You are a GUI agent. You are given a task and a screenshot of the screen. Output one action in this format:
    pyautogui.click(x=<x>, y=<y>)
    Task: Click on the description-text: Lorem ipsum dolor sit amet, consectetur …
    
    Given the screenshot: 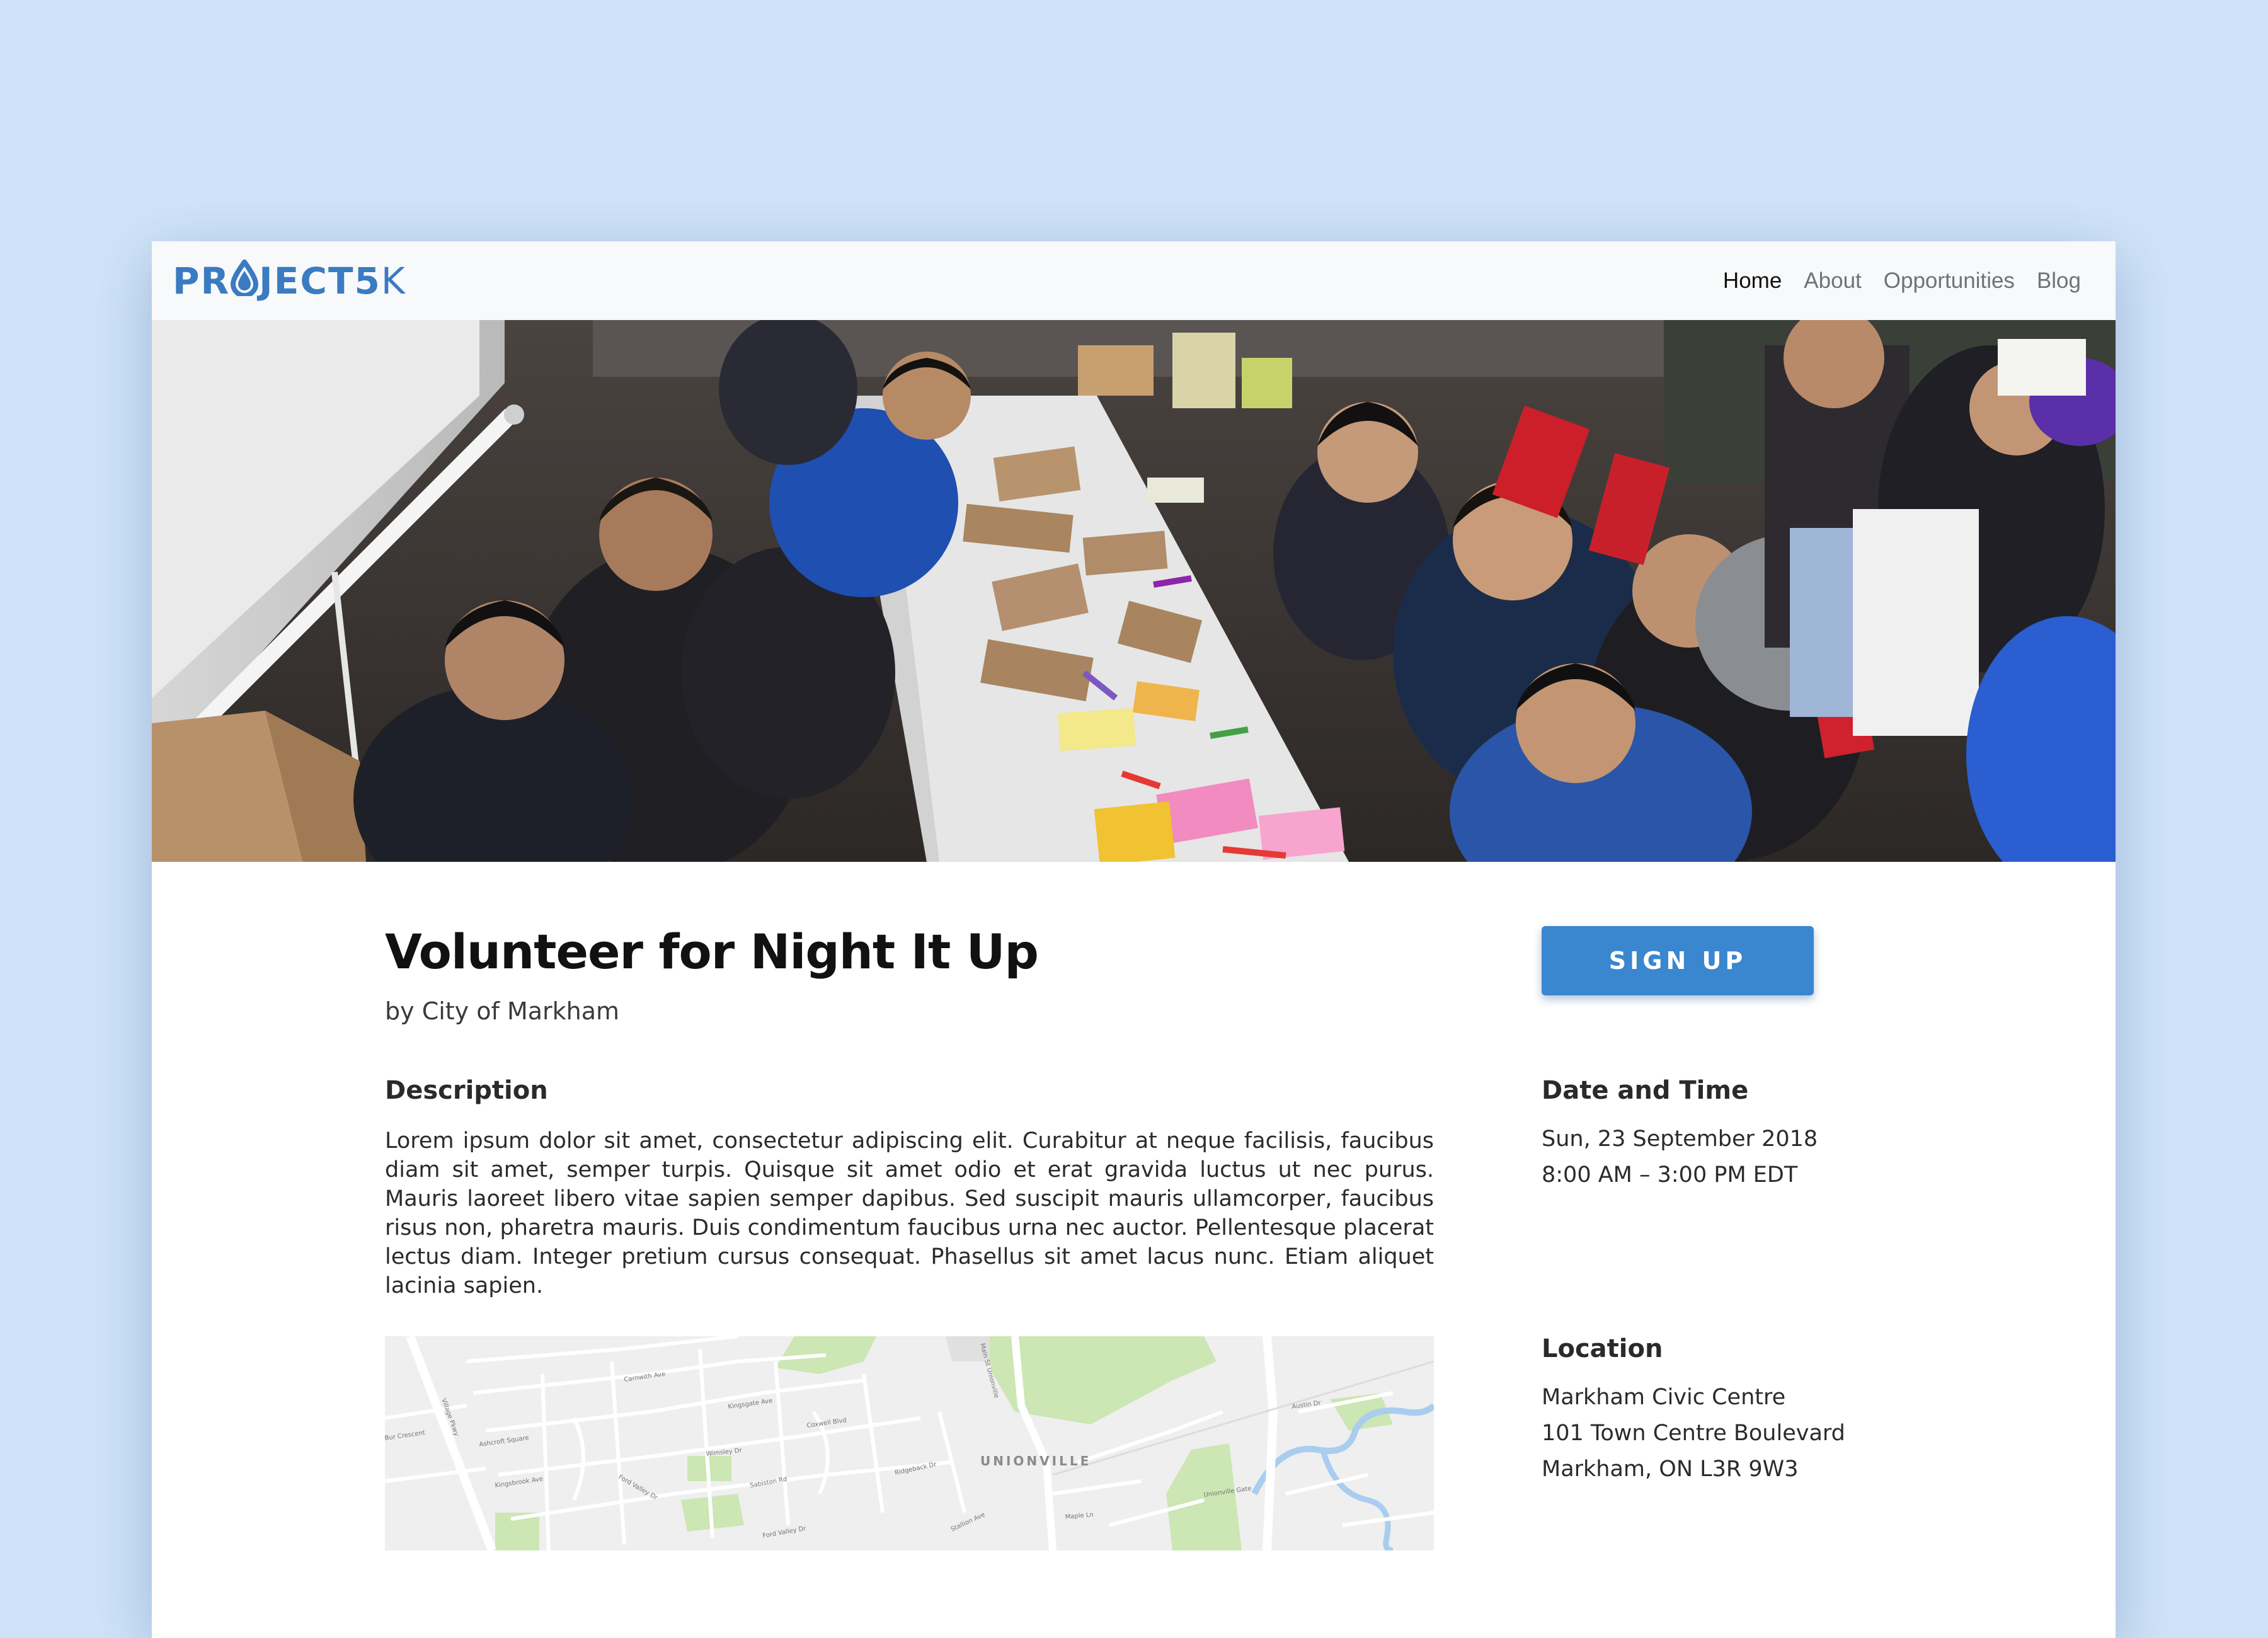 What is the action you would take?
    pyautogui.click(x=909, y=1213)
    